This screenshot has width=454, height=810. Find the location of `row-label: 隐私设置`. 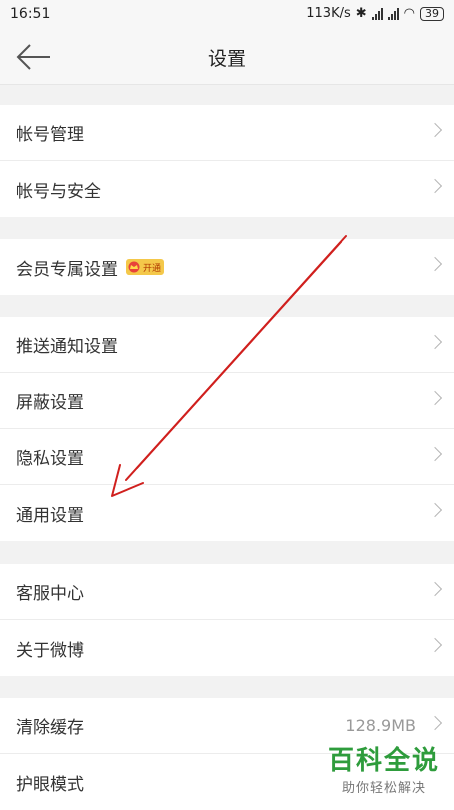

row-label: 隐私设置 is located at coordinates (50, 459).